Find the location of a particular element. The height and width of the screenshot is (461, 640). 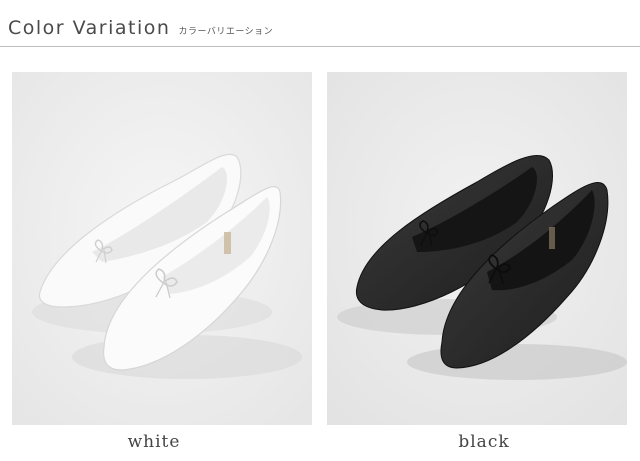

variant-label-black: black is located at coordinates (484, 442).